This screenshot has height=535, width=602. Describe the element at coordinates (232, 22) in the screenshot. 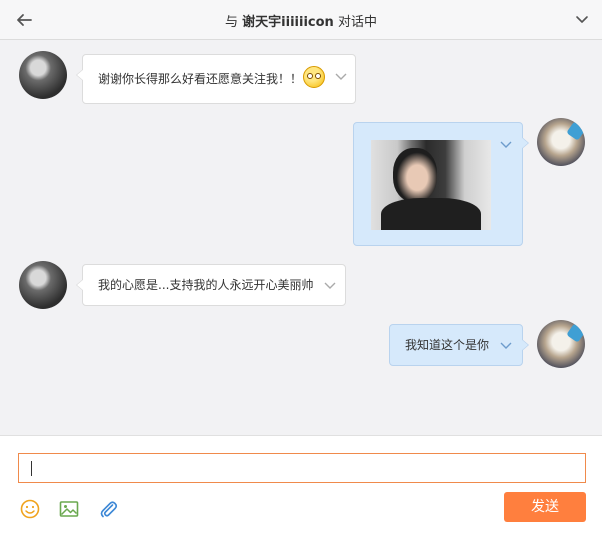

I see `title-prefix: 与` at that location.